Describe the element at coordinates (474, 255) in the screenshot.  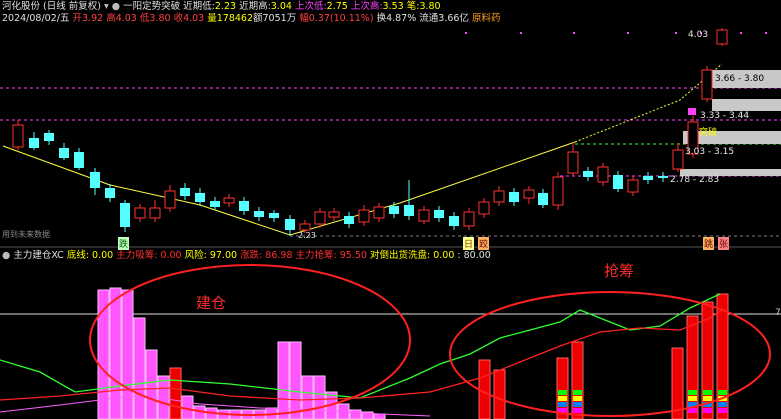
I see `indicator-item-6: : 80.00` at that location.